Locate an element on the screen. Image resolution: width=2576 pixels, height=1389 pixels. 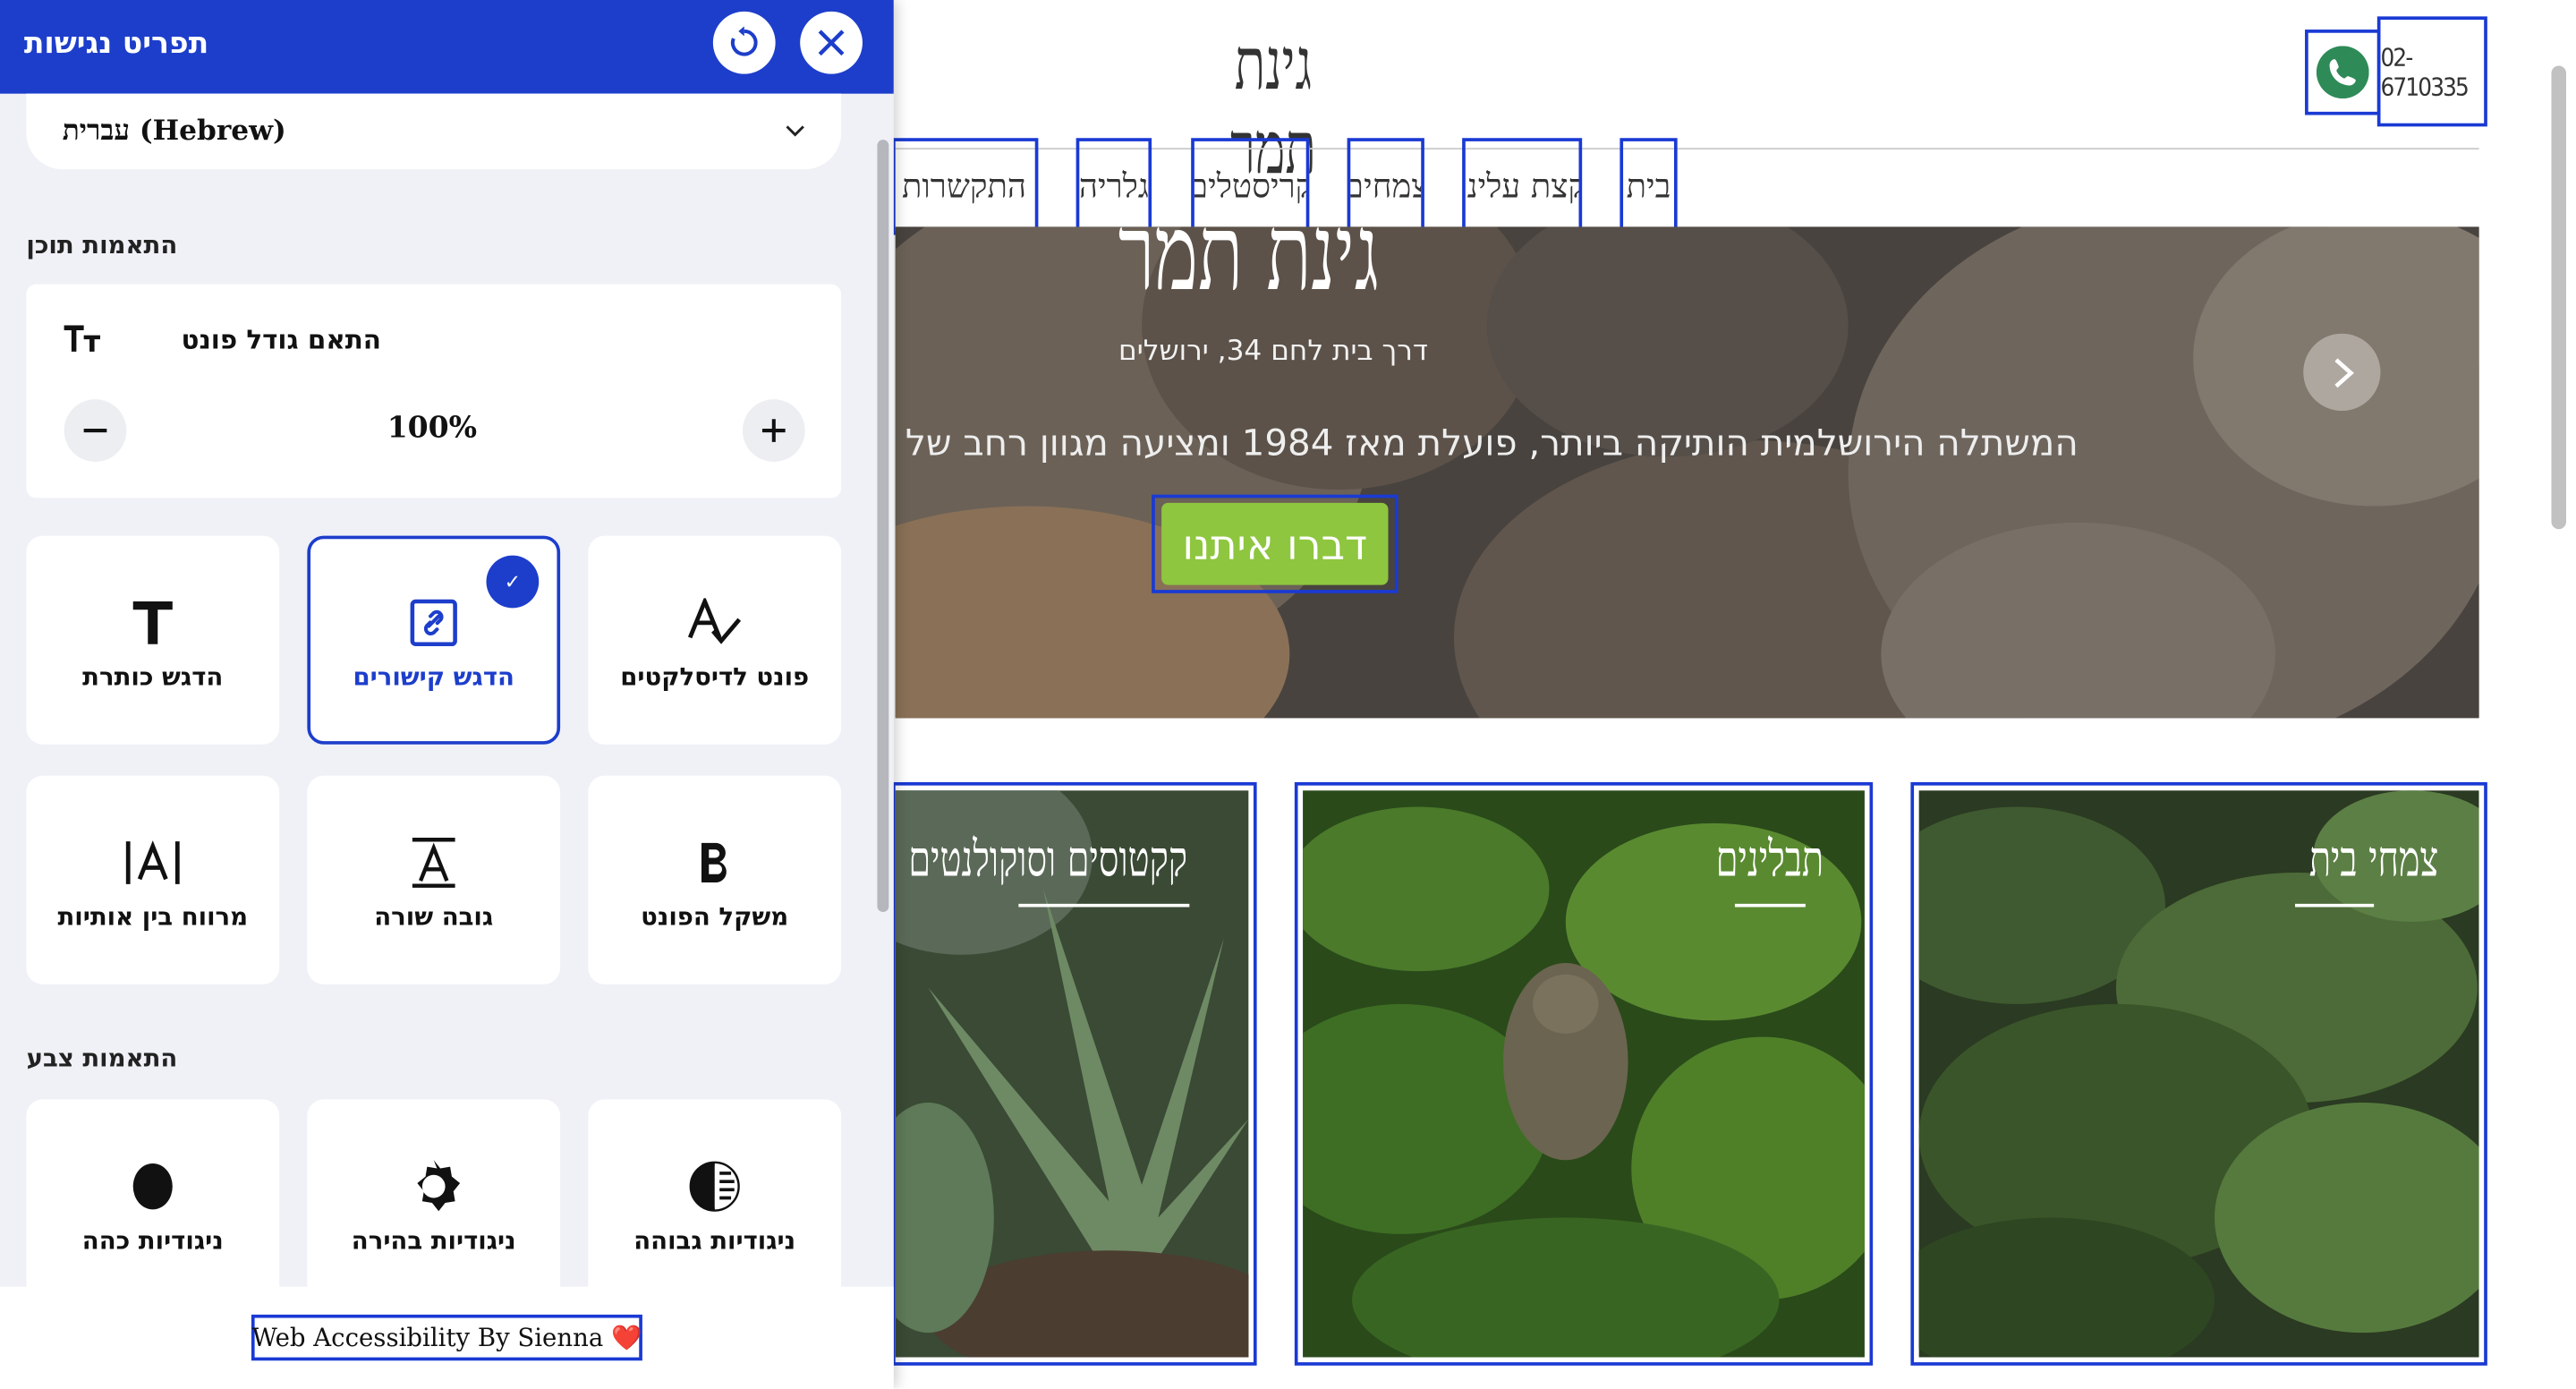
chevron-right-icon is located at coordinates (2343, 372).